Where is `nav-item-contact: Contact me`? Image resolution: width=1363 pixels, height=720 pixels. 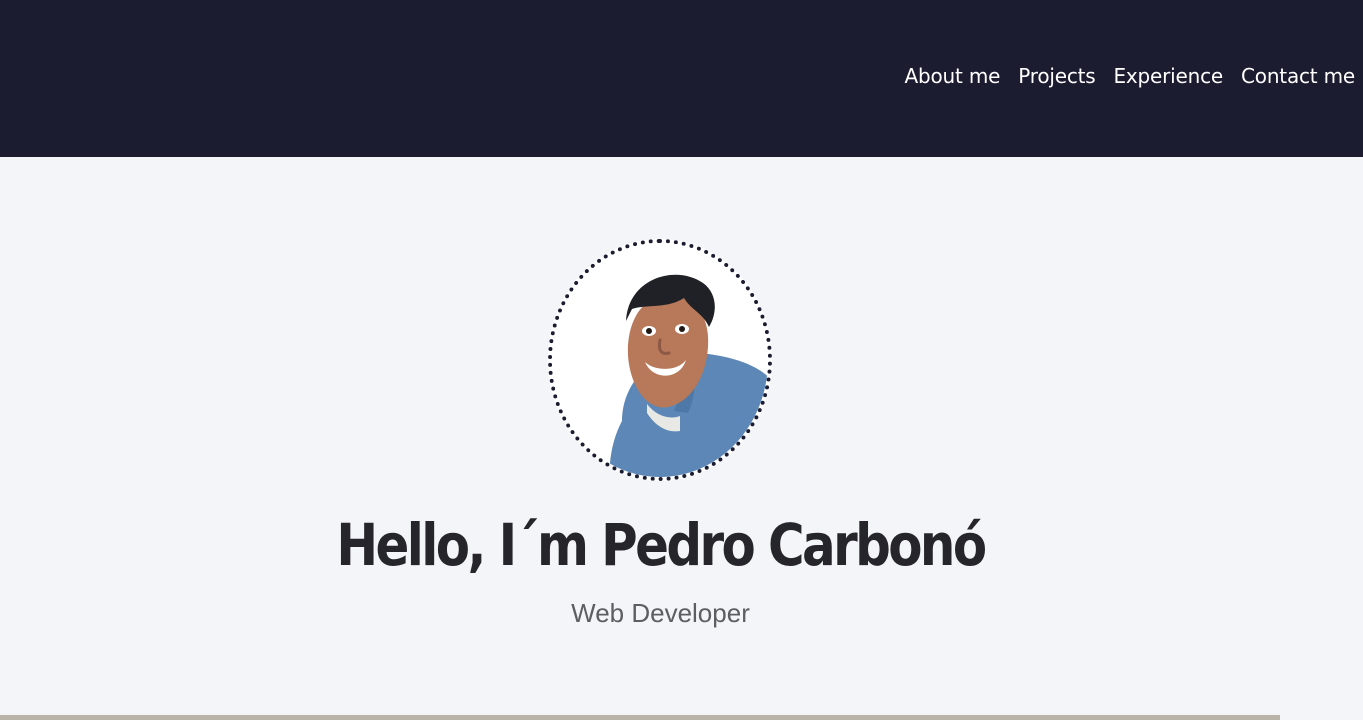 nav-item-contact: Contact me is located at coordinates (1298, 76).